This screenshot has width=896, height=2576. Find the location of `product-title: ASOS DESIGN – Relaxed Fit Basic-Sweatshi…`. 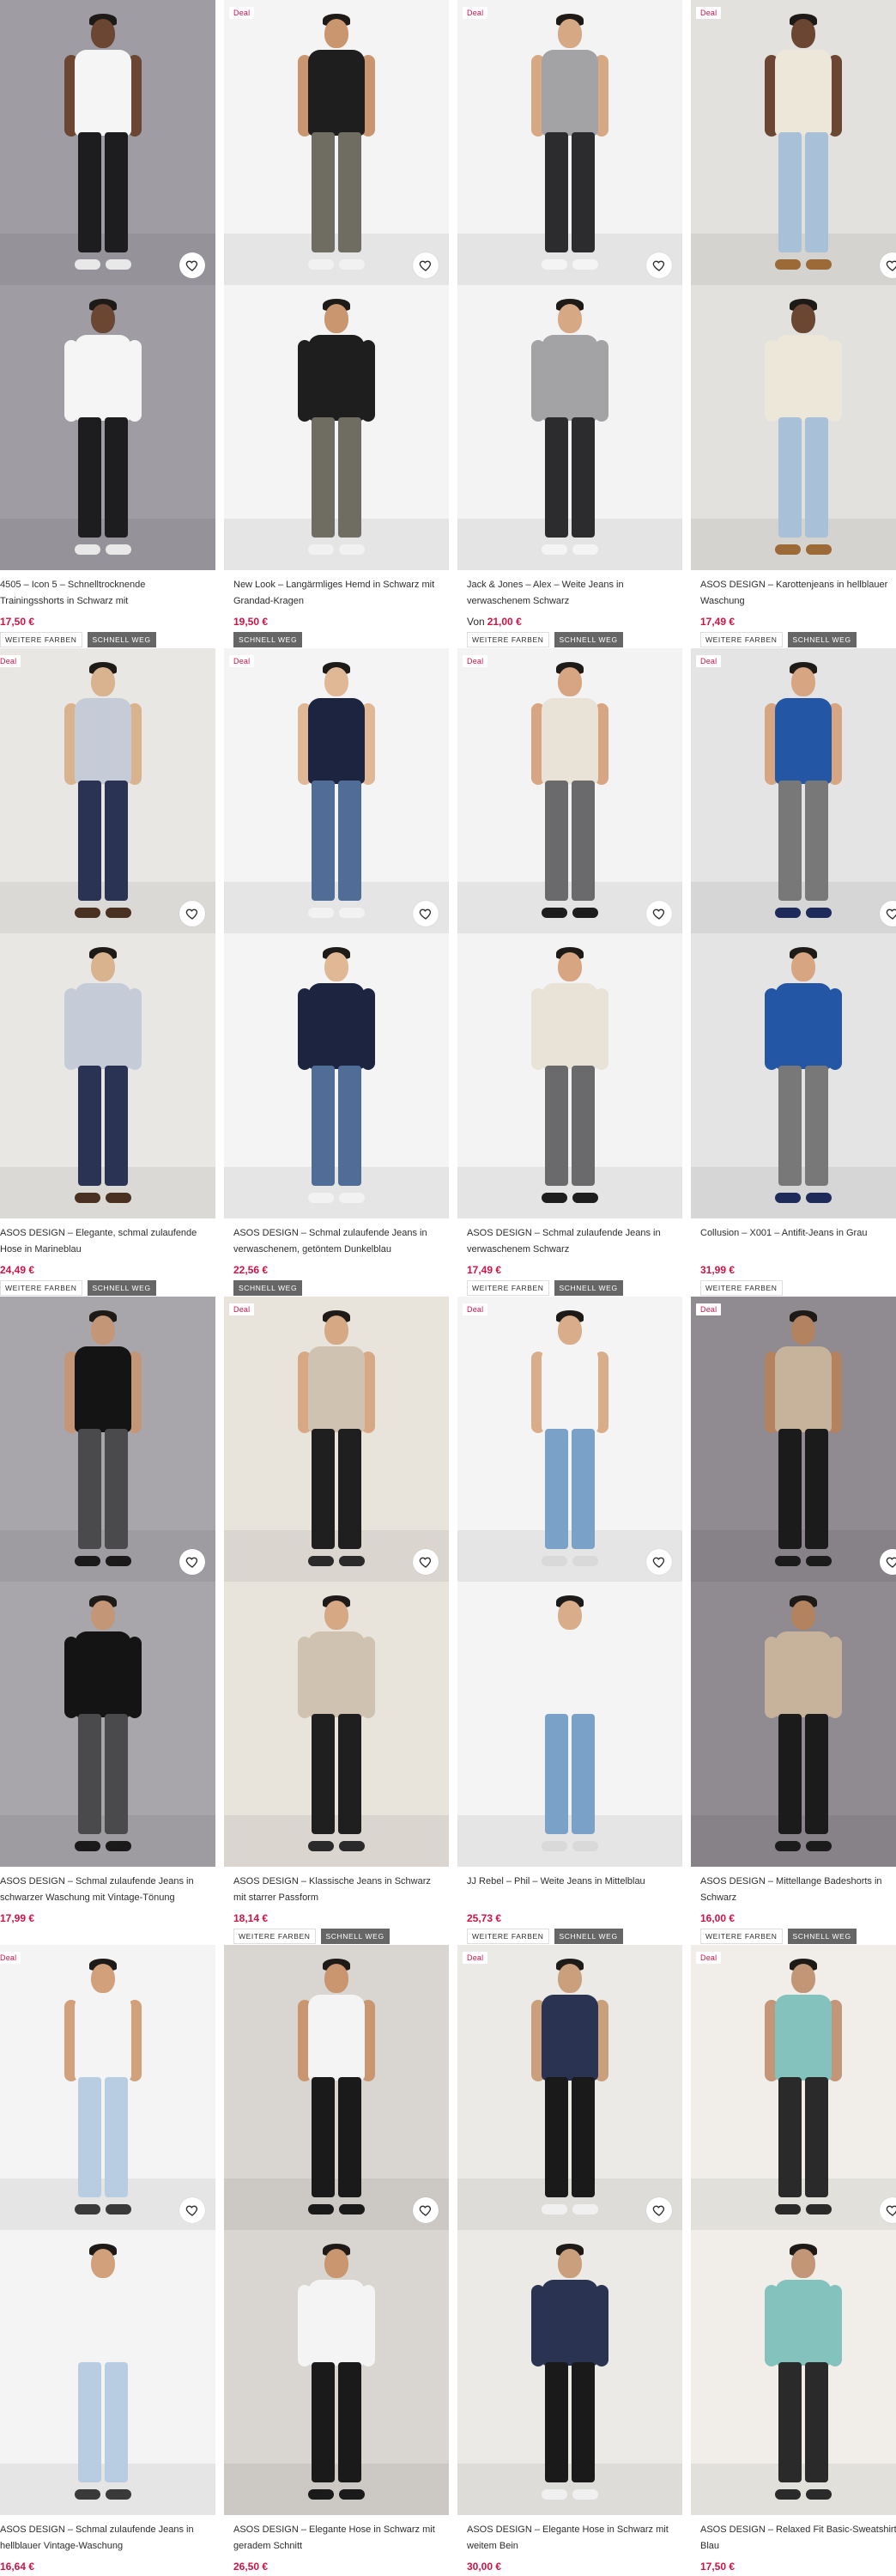

product-title: ASOS DESIGN – Relaxed Fit Basic-Sweatshi… is located at coordinates (798, 2538).